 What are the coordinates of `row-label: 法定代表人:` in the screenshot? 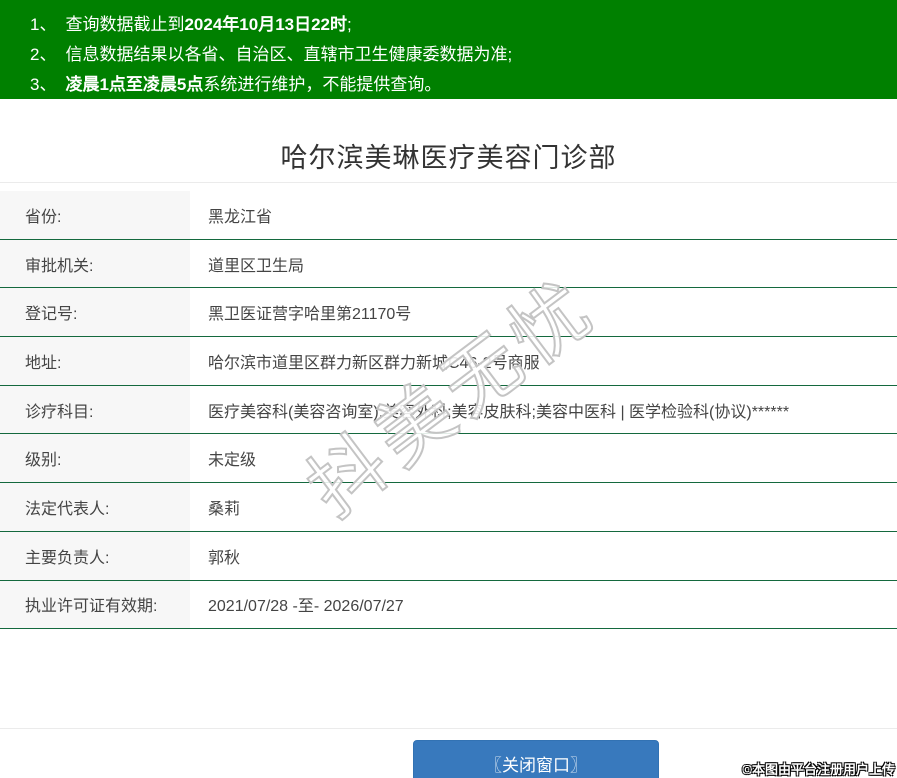 It's located at (95, 507).